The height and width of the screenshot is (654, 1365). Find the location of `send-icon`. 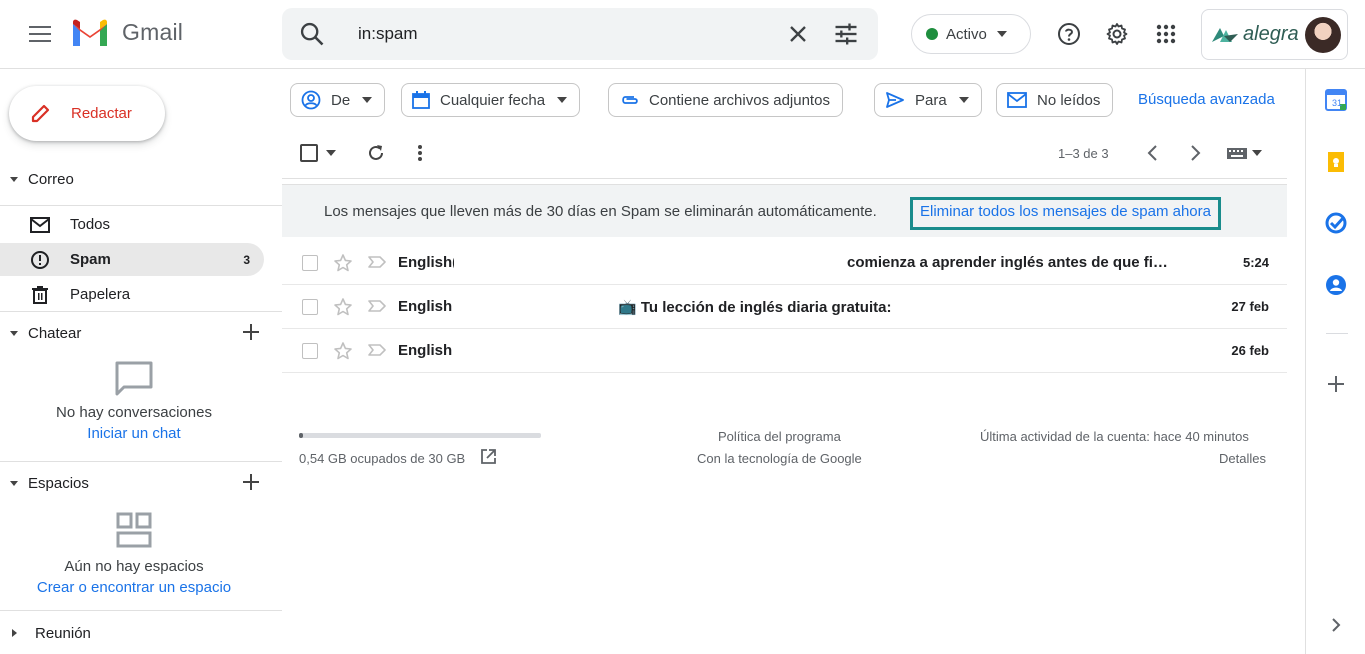

send-icon is located at coordinates (895, 100).